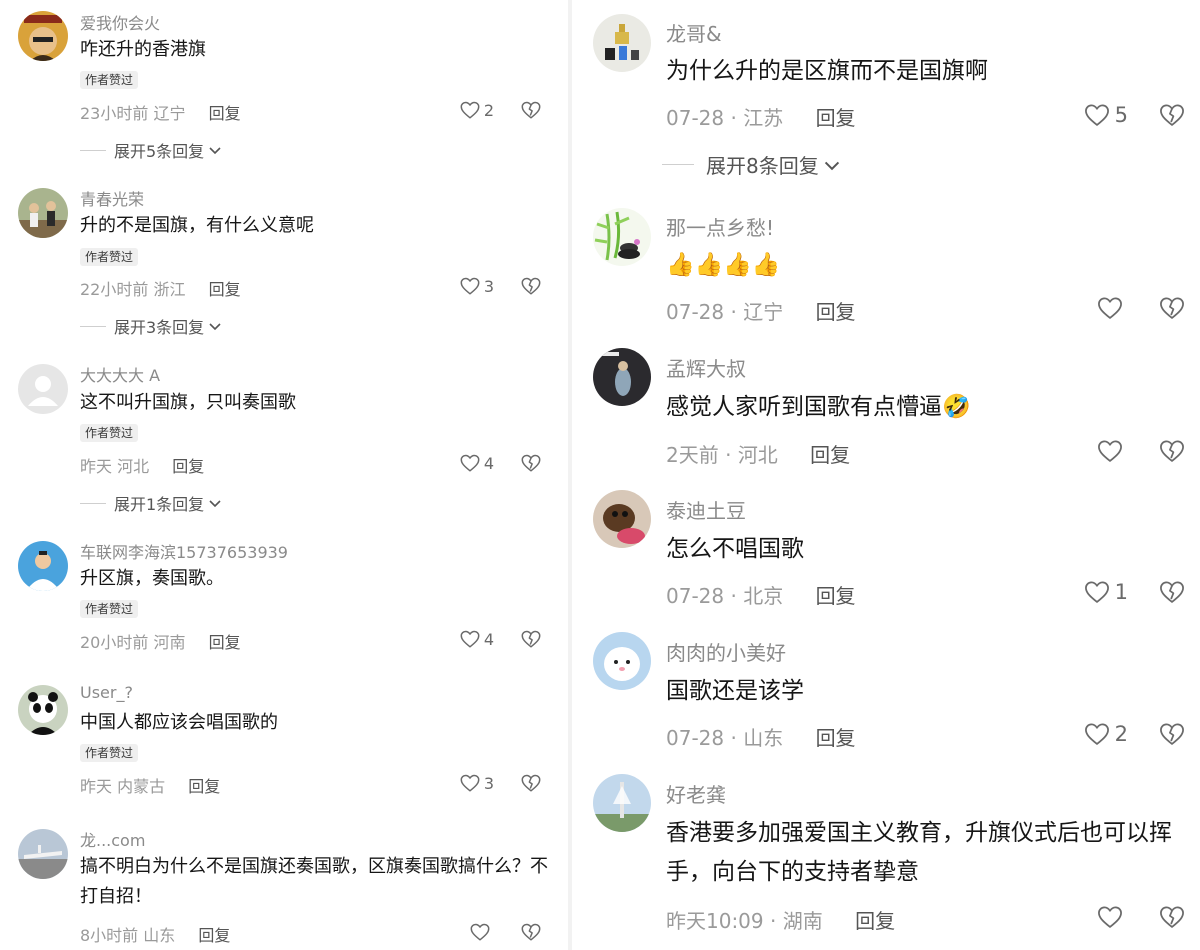 Image resolution: width=1200 pixels, height=950 pixels. I want to click on expand-replies-button: 展开3条回复, so click(151, 326).